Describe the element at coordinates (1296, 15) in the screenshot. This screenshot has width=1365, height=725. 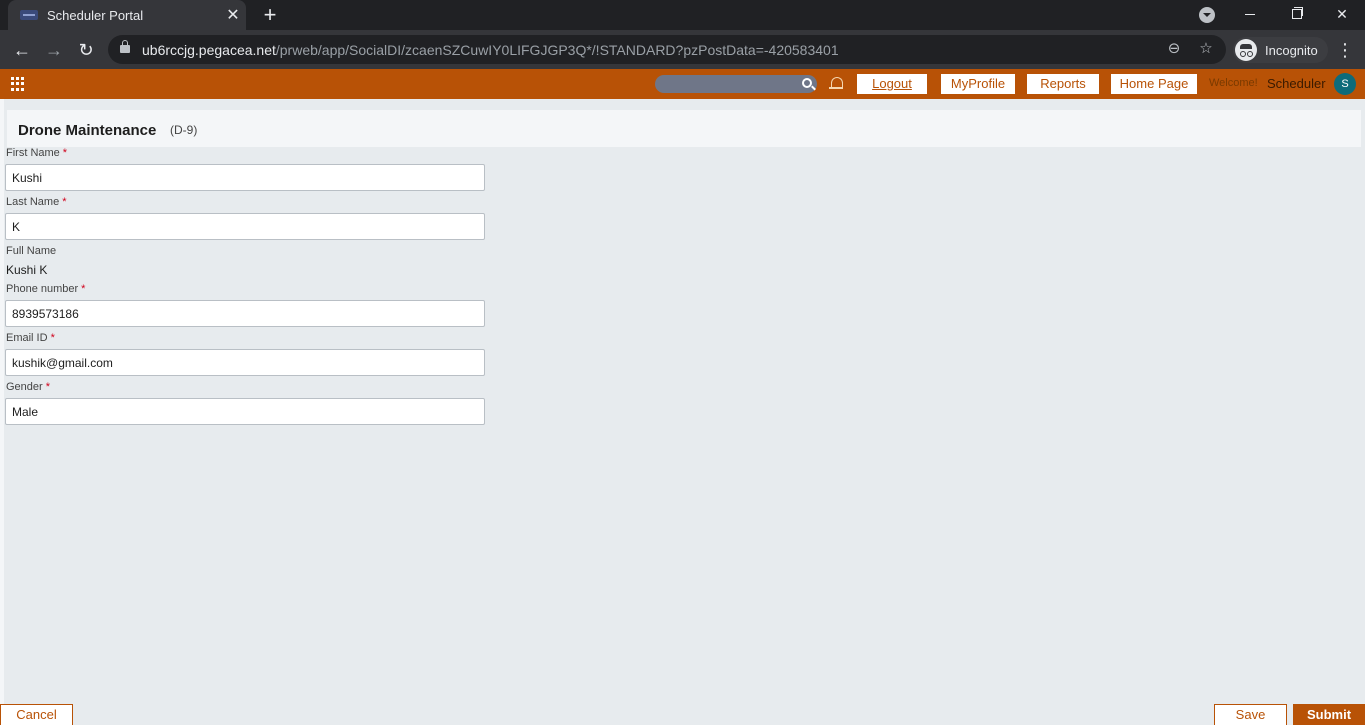
I see `restore-window-icon` at that location.